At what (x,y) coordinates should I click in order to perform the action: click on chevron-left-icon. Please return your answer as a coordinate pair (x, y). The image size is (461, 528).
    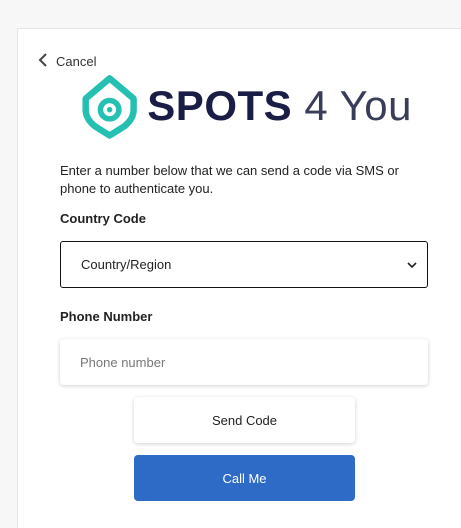
    Looking at the image, I should click on (44, 61).